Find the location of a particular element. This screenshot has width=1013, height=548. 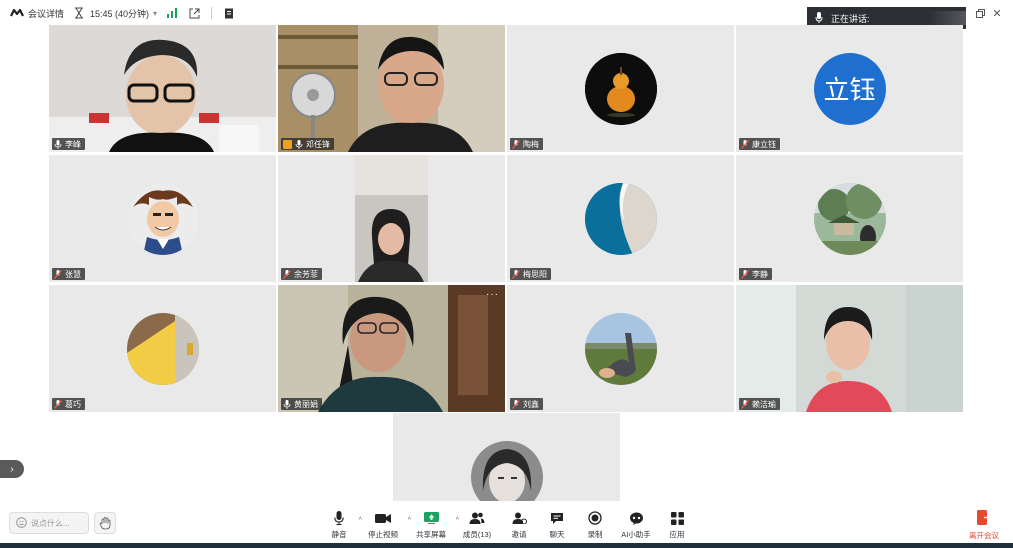

participant-name-tag: 葛巧 is located at coordinates (68, 404).